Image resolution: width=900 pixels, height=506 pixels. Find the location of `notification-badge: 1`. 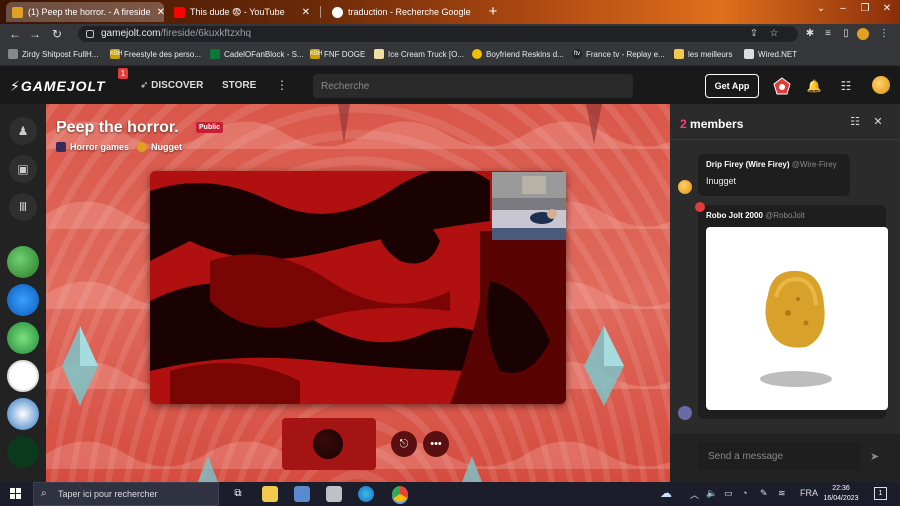

notification-badge: 1 is located at coordinates (123, 73).